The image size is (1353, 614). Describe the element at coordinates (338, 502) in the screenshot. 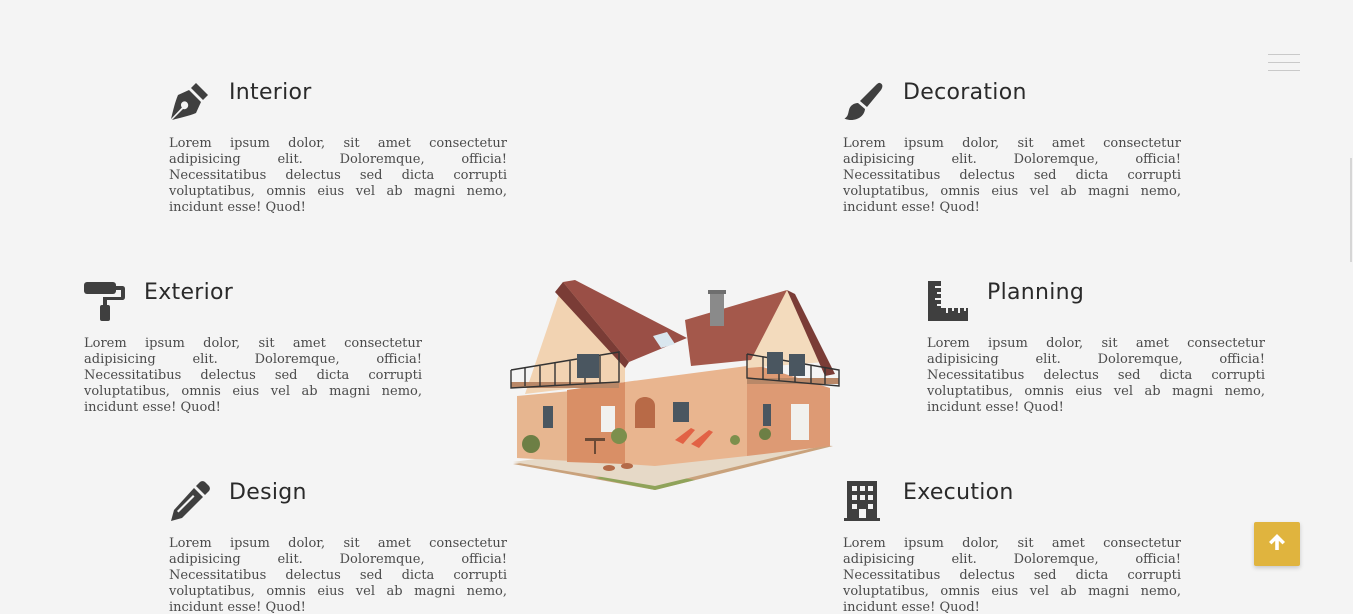

I see `service-header: Design` at that location.